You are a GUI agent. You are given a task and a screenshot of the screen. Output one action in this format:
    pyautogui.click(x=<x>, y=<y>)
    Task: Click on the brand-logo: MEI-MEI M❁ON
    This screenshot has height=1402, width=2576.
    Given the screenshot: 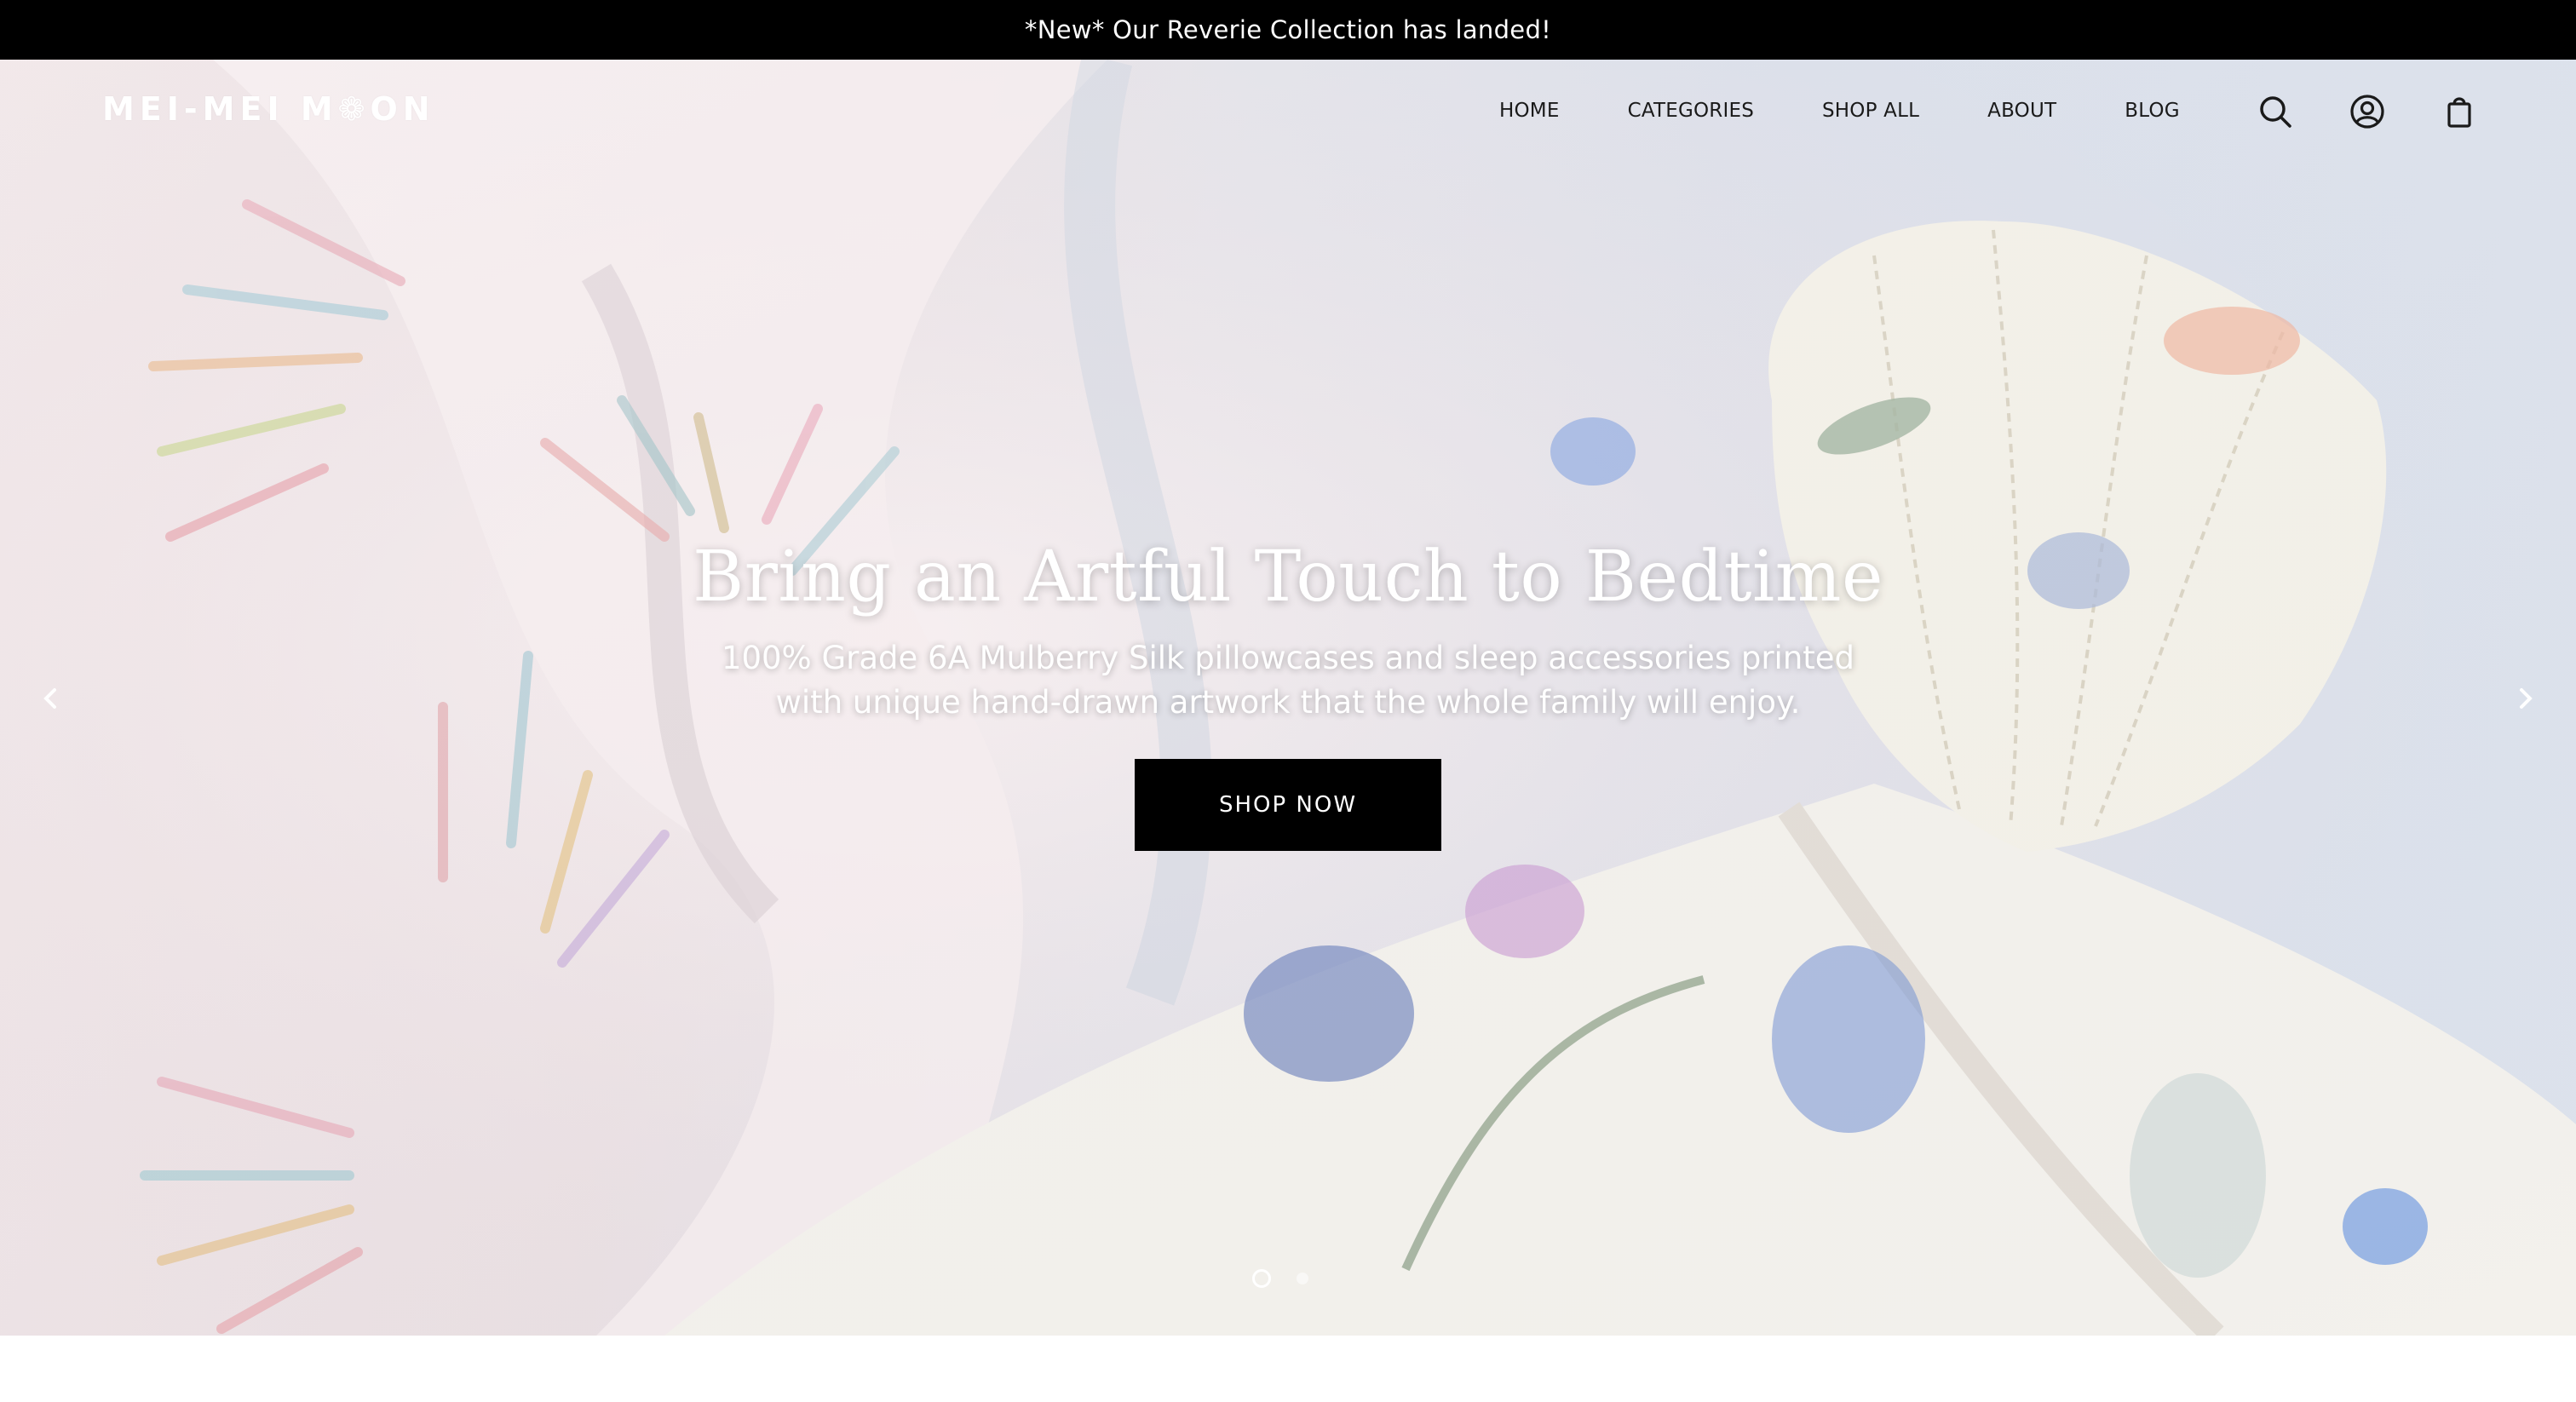 What is the action you would take?
    pyautogui.click(x=268, y=109)
    